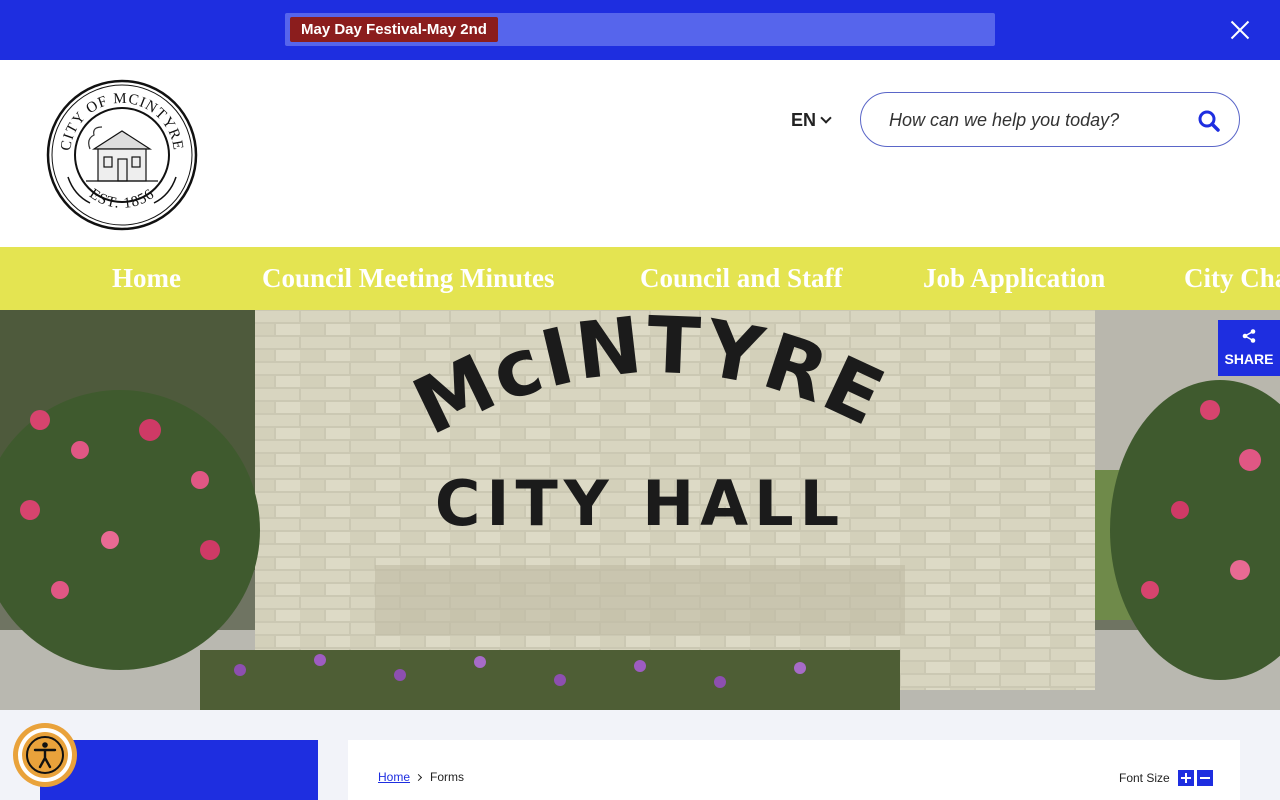  Describe the element at coordinates (179, 770) in the screenshot. I see `side-menu-panel` at that location.